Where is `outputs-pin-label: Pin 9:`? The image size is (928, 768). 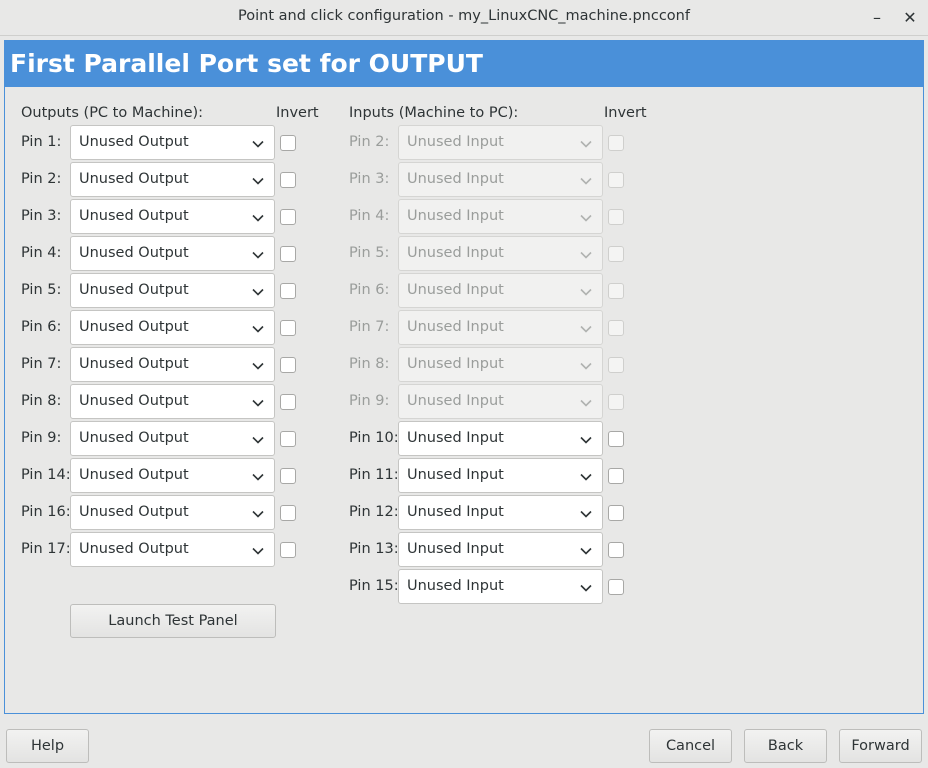 outputs-pin-label: Pin 9: is located at coordinates (41, 438).